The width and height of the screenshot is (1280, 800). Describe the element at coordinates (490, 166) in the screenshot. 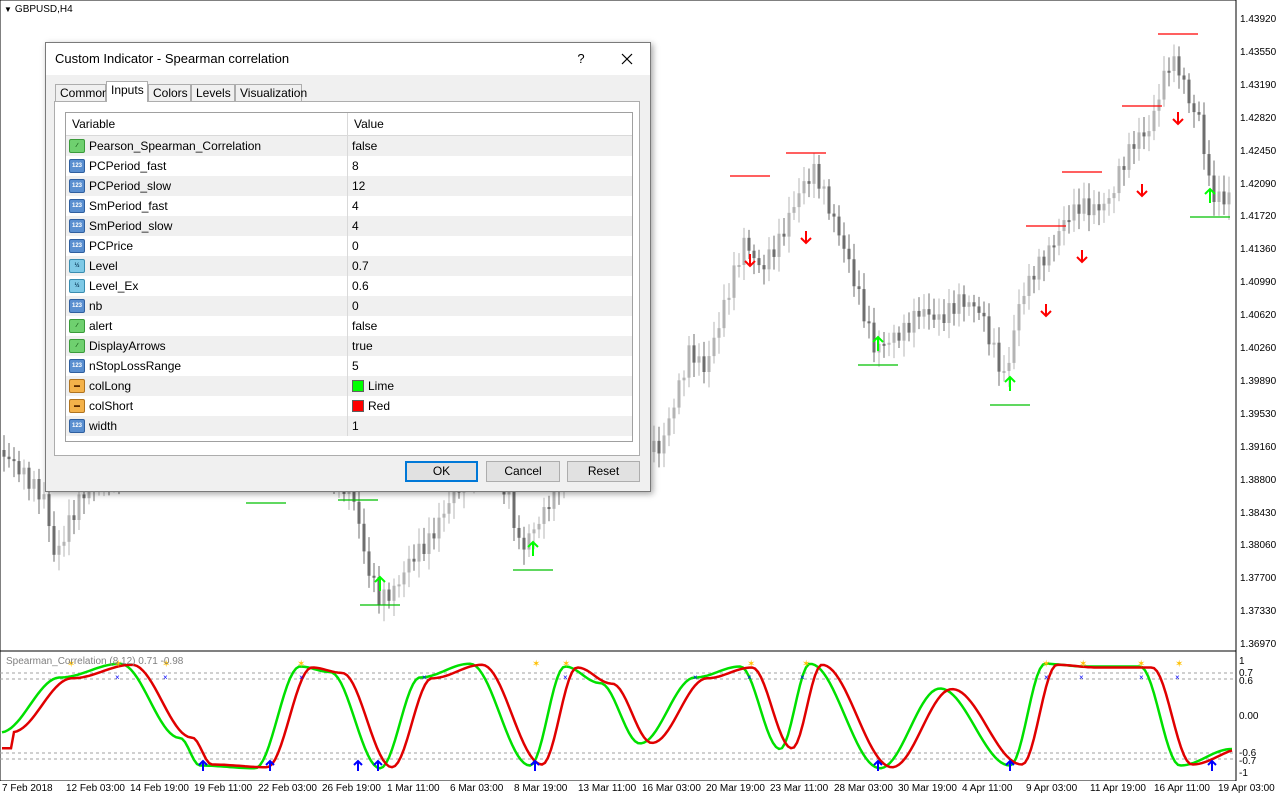

I see `param-value-cell: 8` at that location.